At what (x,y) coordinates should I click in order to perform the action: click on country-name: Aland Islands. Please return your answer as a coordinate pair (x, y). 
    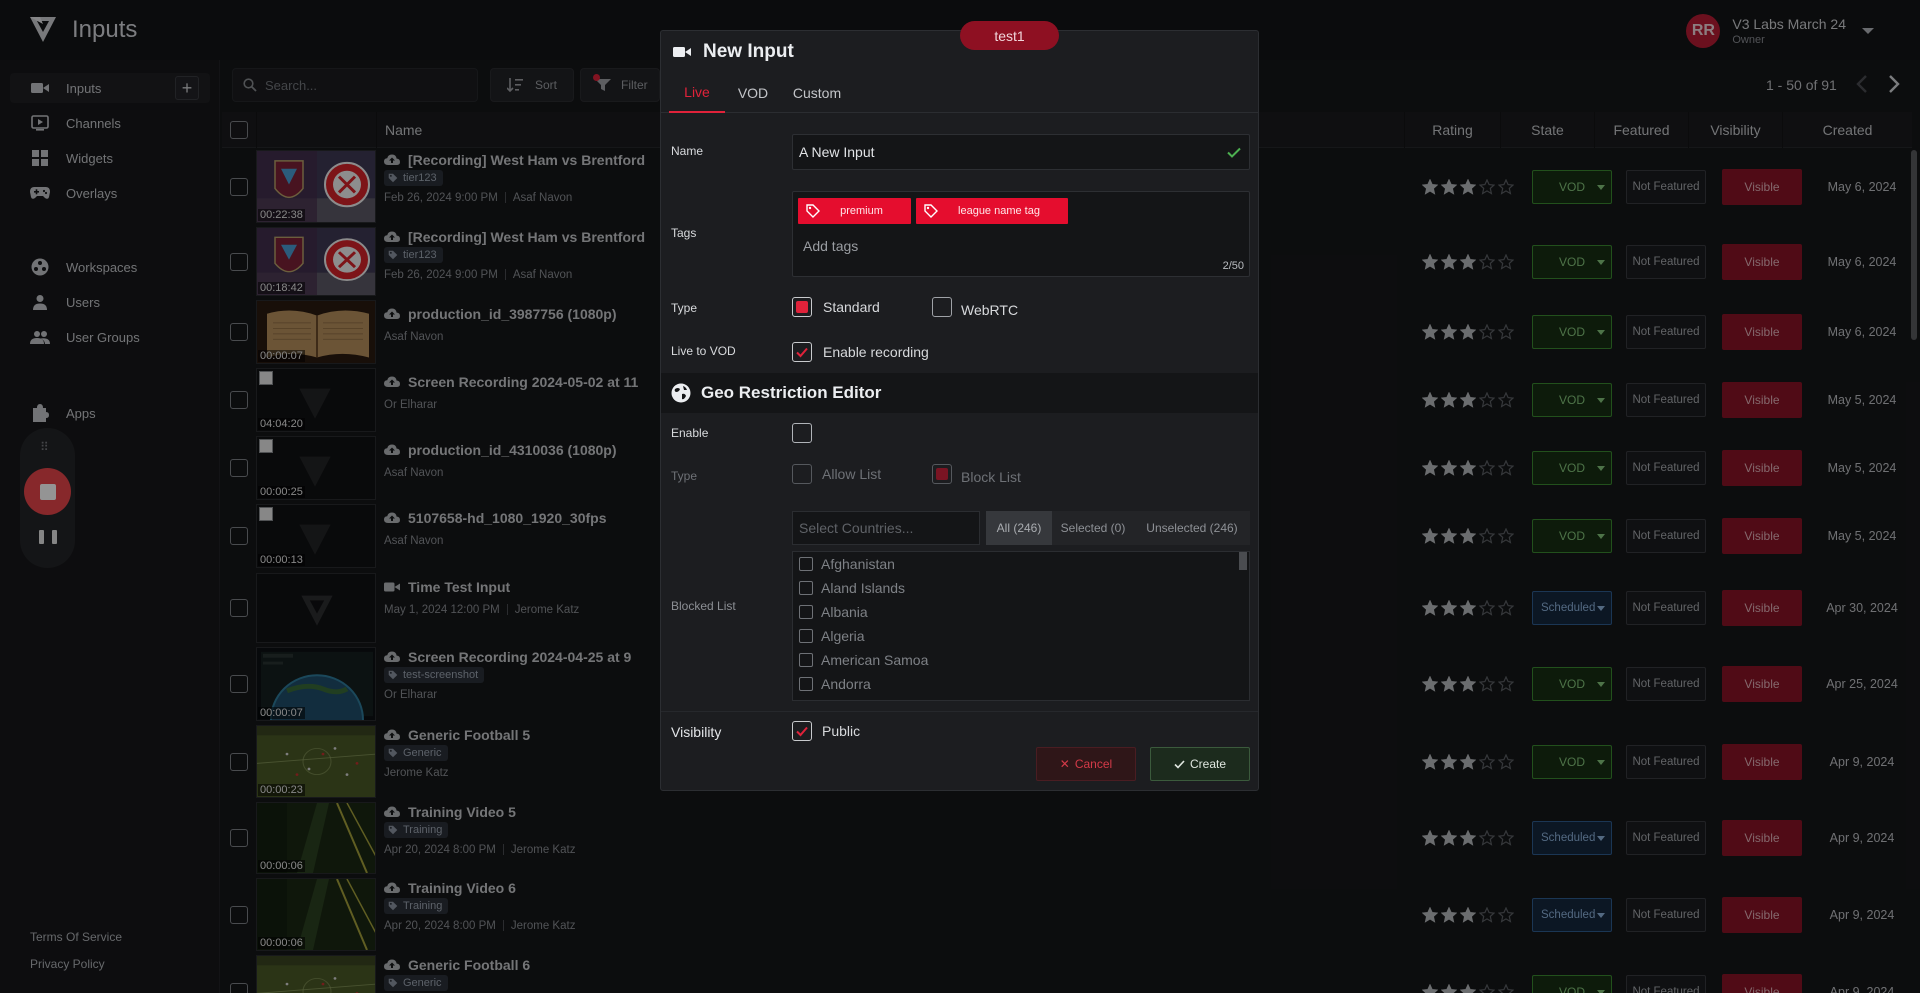
    Looking at the image, I should click on (863, 588).